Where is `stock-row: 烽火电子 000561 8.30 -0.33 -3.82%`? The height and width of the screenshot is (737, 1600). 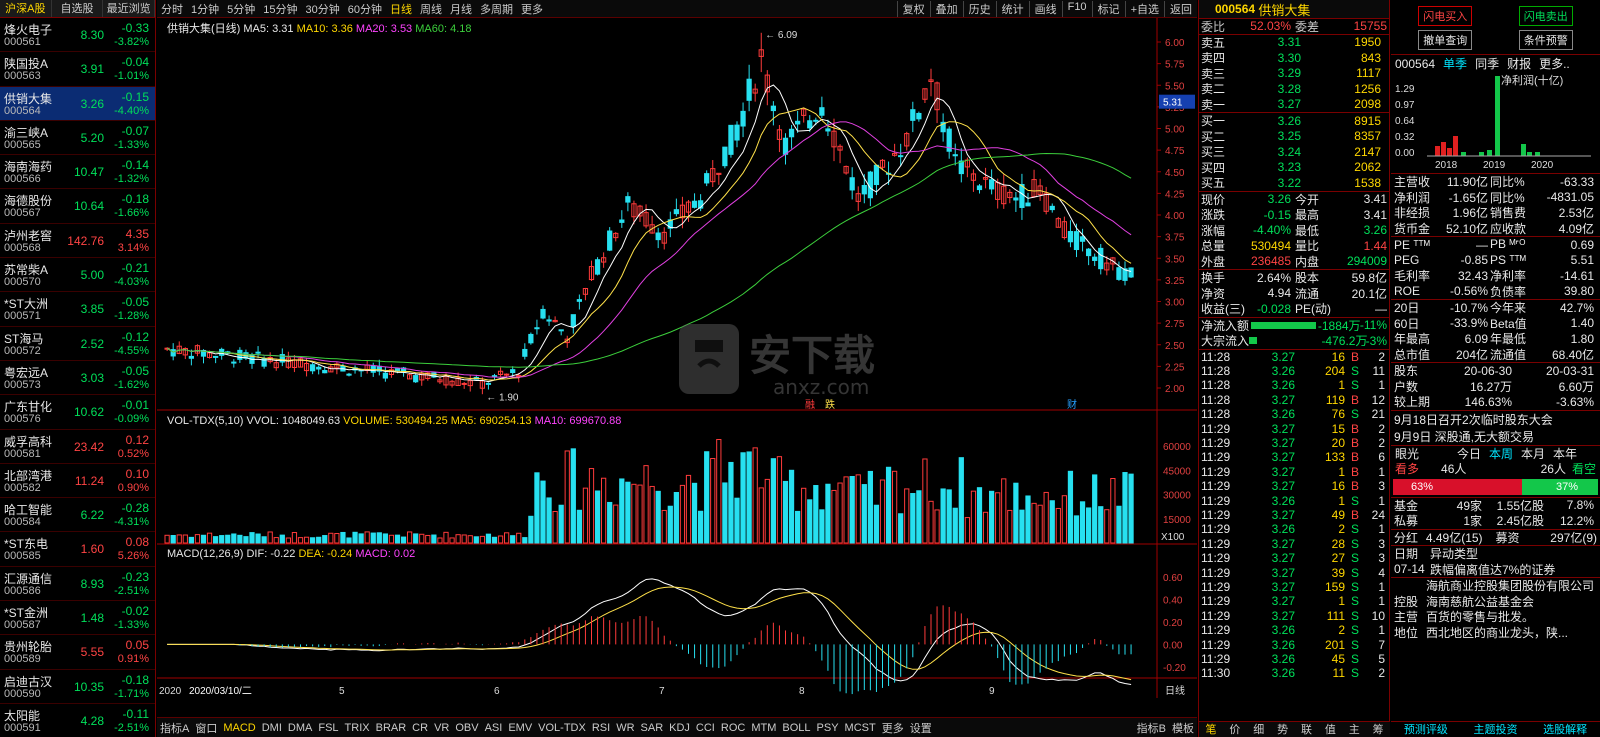
stock-row: 烽火电子 000561 8.30 -0.33 -3.82% is located at coordinates (77, 35).